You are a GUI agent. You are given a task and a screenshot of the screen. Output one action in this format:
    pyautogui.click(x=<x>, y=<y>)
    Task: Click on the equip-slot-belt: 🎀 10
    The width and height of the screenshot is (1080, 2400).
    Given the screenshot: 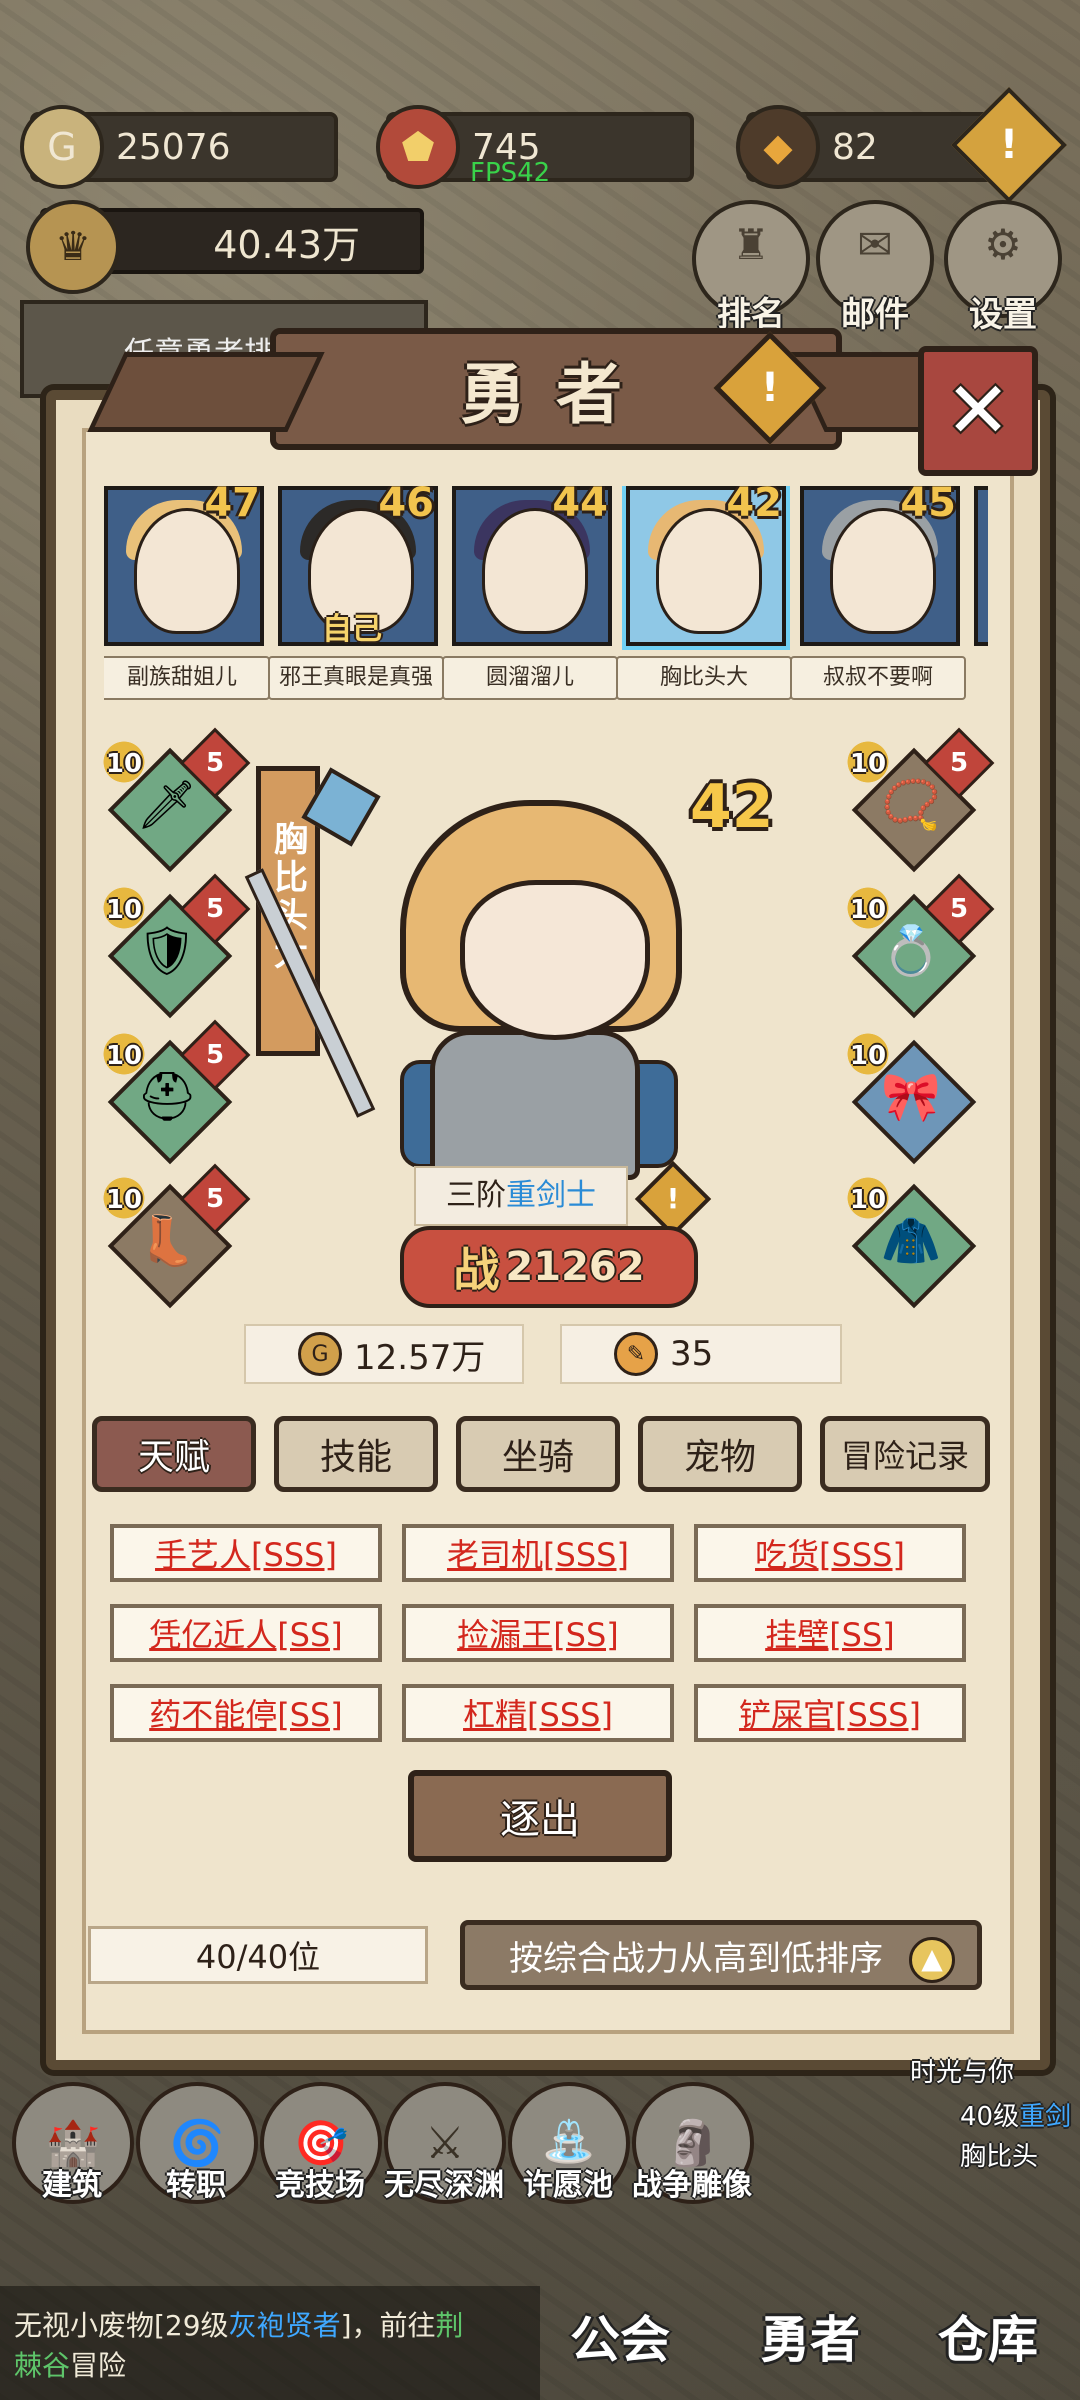 What is the action you would take?
    pyautogui.click(x=909, y=1096)
    